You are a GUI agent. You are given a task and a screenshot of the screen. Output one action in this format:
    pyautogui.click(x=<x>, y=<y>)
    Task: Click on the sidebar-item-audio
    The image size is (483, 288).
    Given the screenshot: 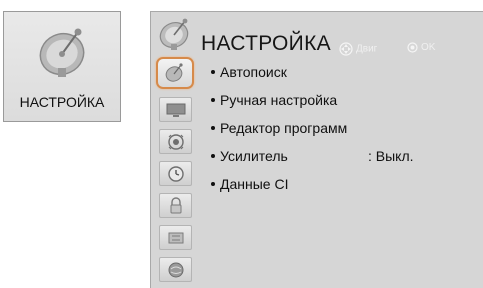 What is the action you would take?
    pyautogui.click(x=175, y=141)
    